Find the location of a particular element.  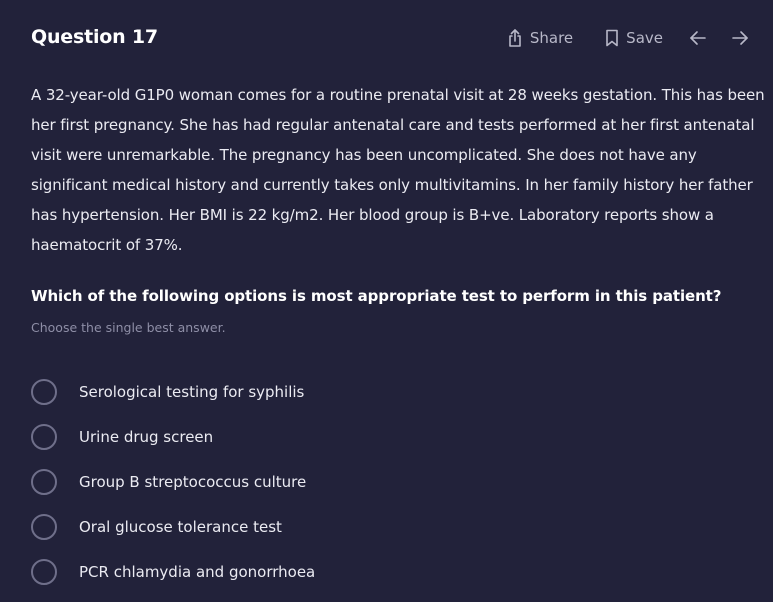

previous-question-button is located at coordinates (698, 38).